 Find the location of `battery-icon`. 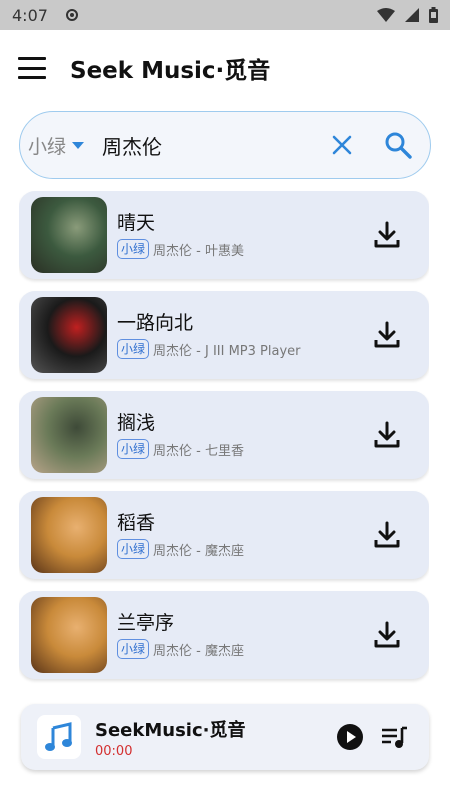

battery-icon is located at coordinates (433, 15).